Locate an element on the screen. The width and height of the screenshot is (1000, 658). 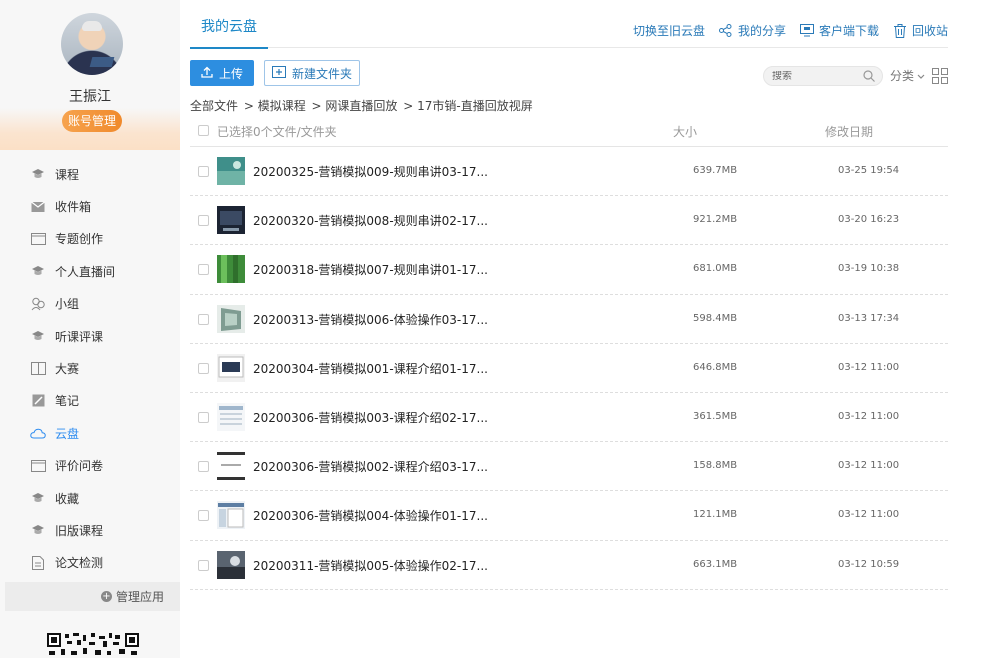
sidebar-item-label: 课程 is located at coordinates (67, 174).